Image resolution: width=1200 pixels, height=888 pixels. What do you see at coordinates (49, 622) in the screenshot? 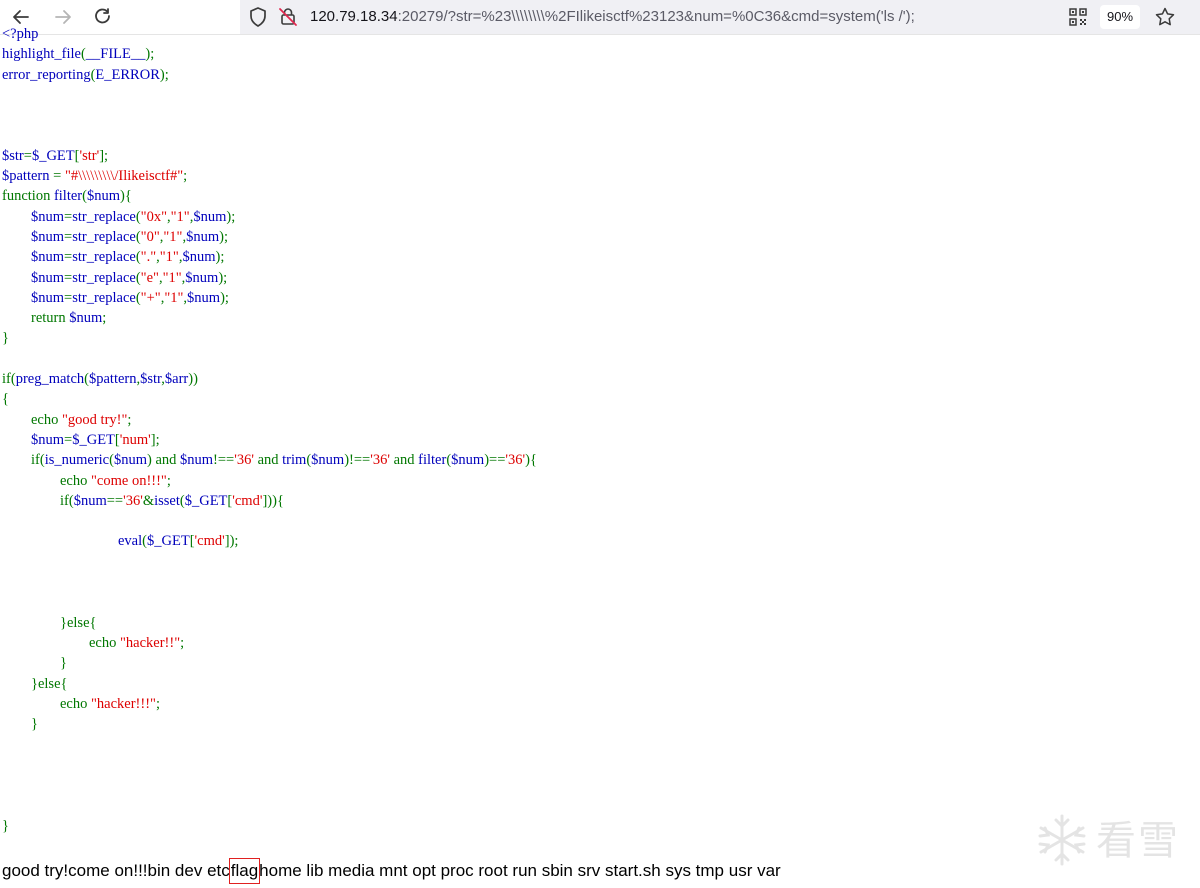
I see `code-token: }else{` at bounding box center [49, 622].